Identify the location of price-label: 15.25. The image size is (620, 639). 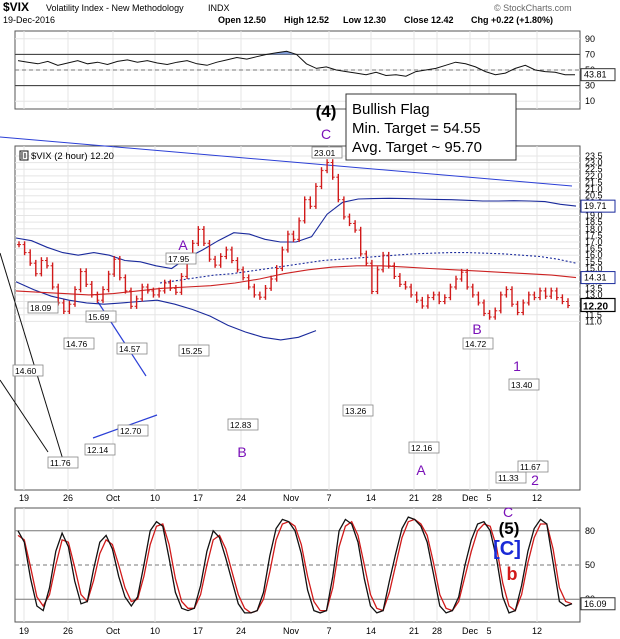
(192, 351).